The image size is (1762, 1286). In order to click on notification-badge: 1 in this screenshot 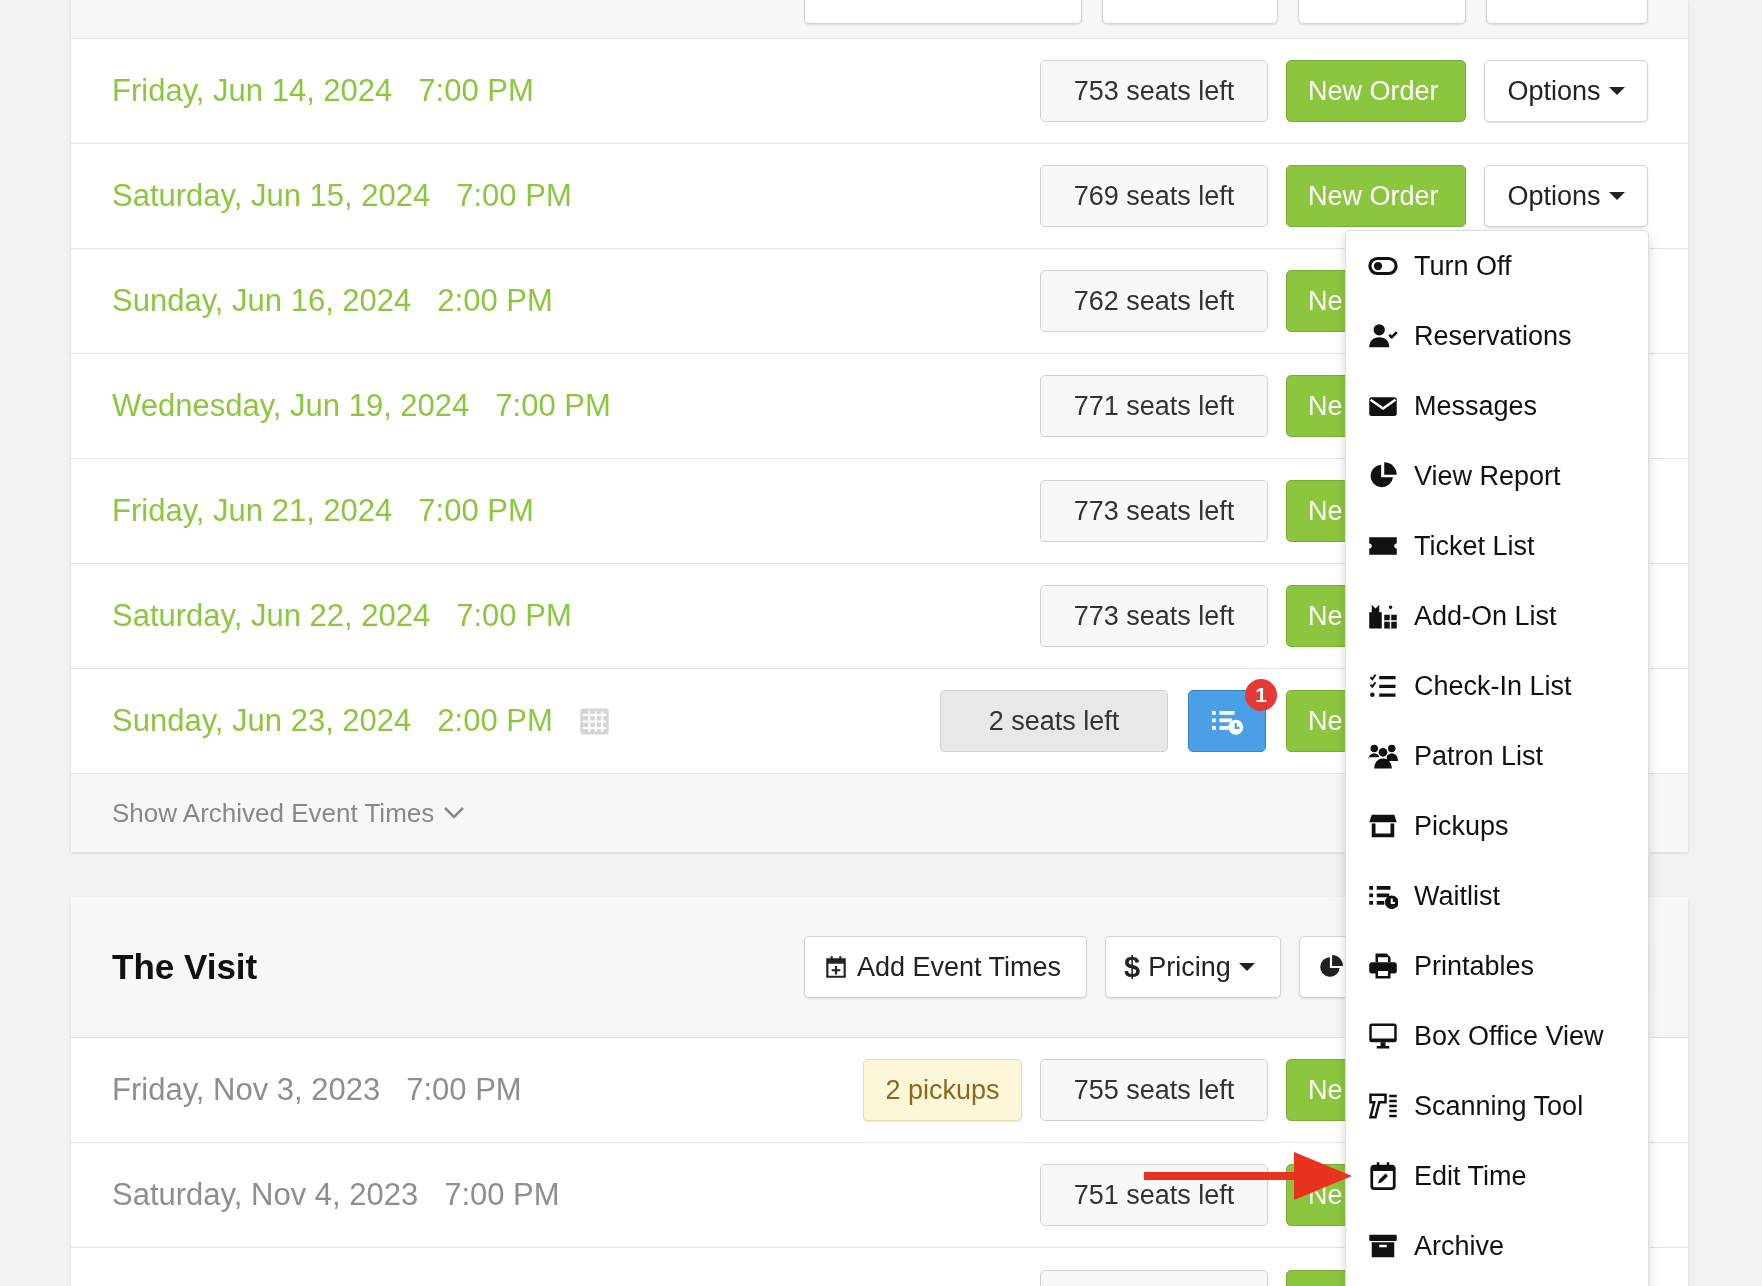, I will do `click(1261, 695)`.